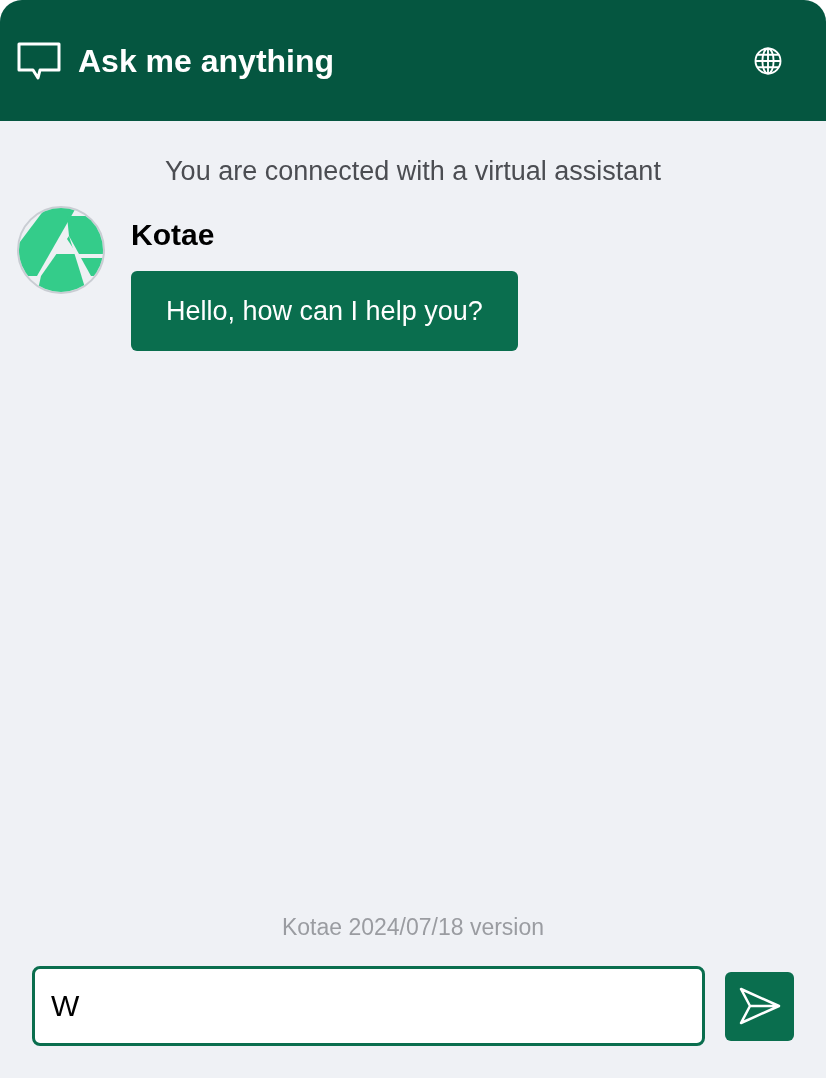 This screenshot has width=826, height=1078. Describe the element at coordinates (324, 310) in the screenshot. I see `message-bubble: Hello, how can I help you?` at that location.